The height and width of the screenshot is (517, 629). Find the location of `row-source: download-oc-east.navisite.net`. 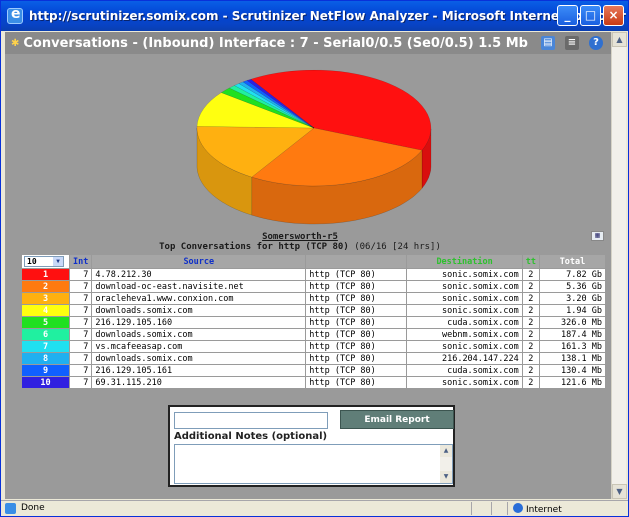

row-source: download-oc-east.navisite.net is located at coordinates (199, 286).